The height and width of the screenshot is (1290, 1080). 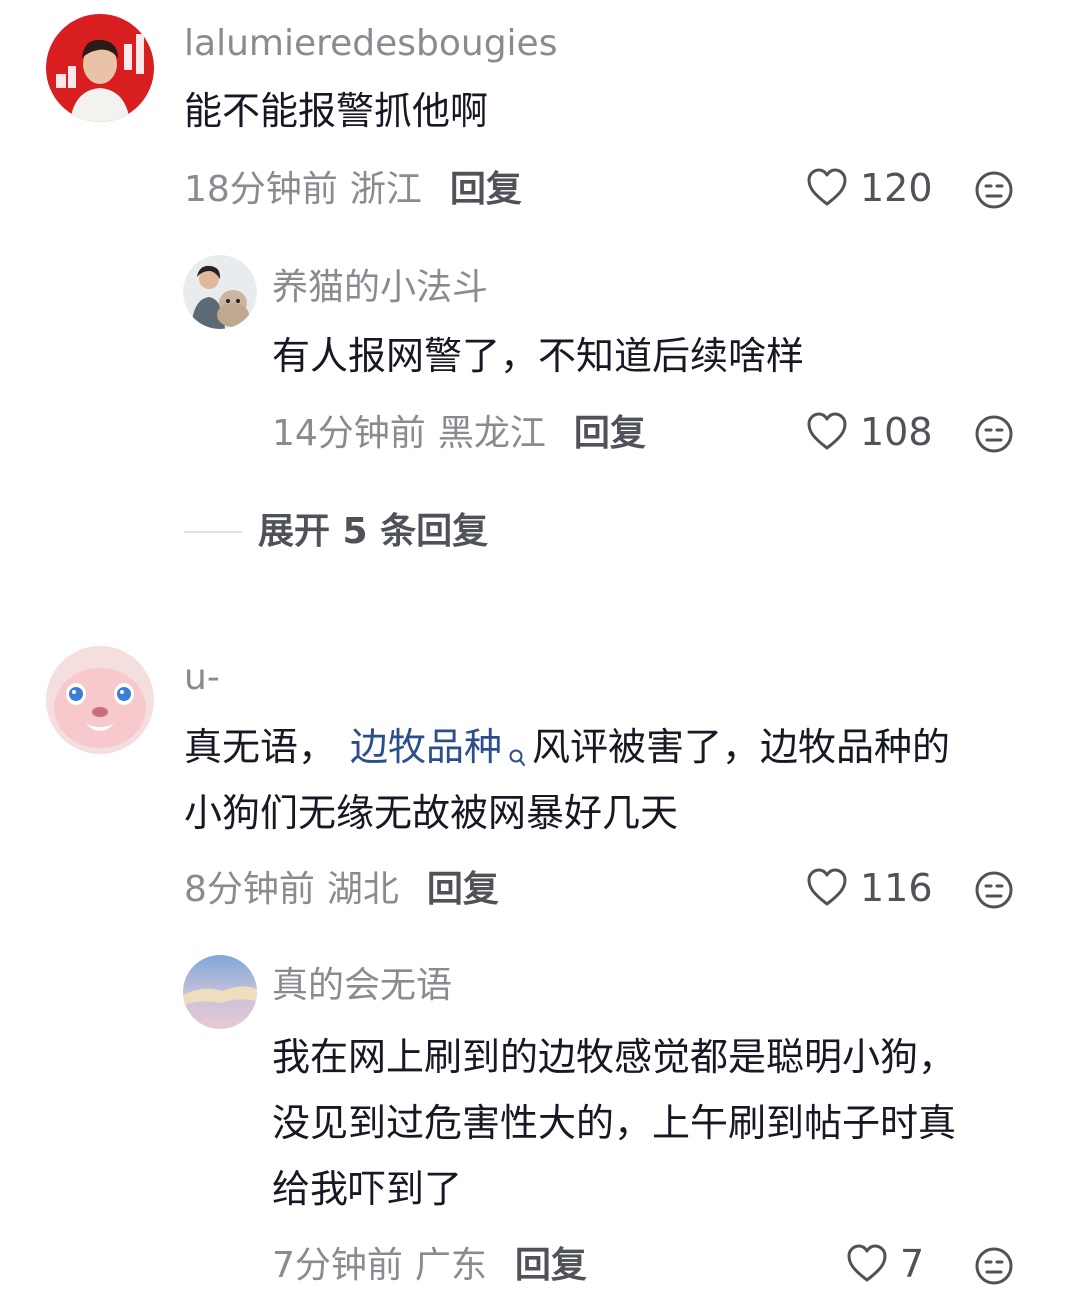 I want to click on comment-time: 8分钟前, so click(x=249, y=889).